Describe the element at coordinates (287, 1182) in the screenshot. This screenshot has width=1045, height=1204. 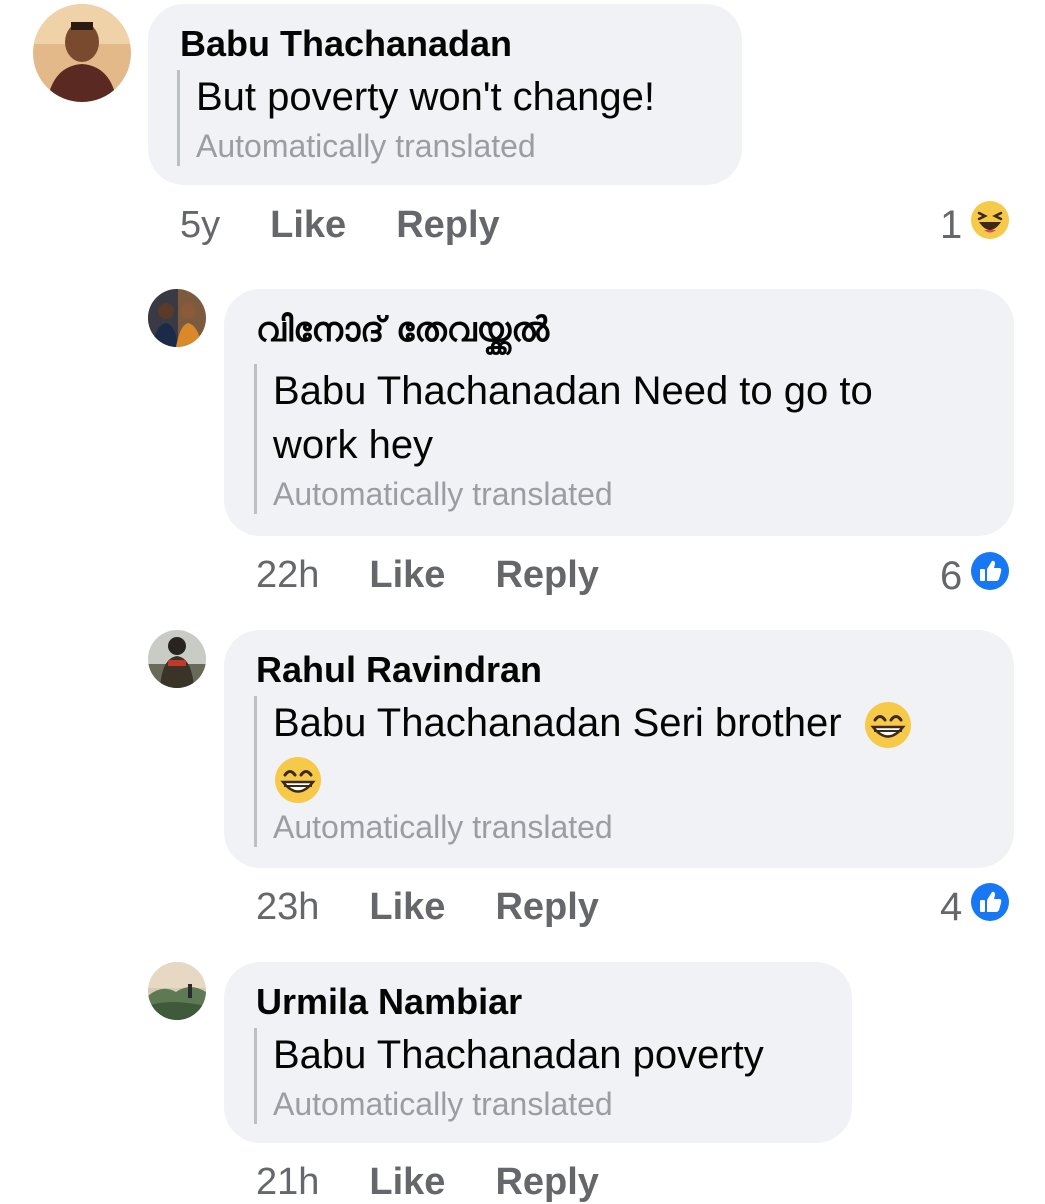
I see `comment-timestamp: 21h` at that location.